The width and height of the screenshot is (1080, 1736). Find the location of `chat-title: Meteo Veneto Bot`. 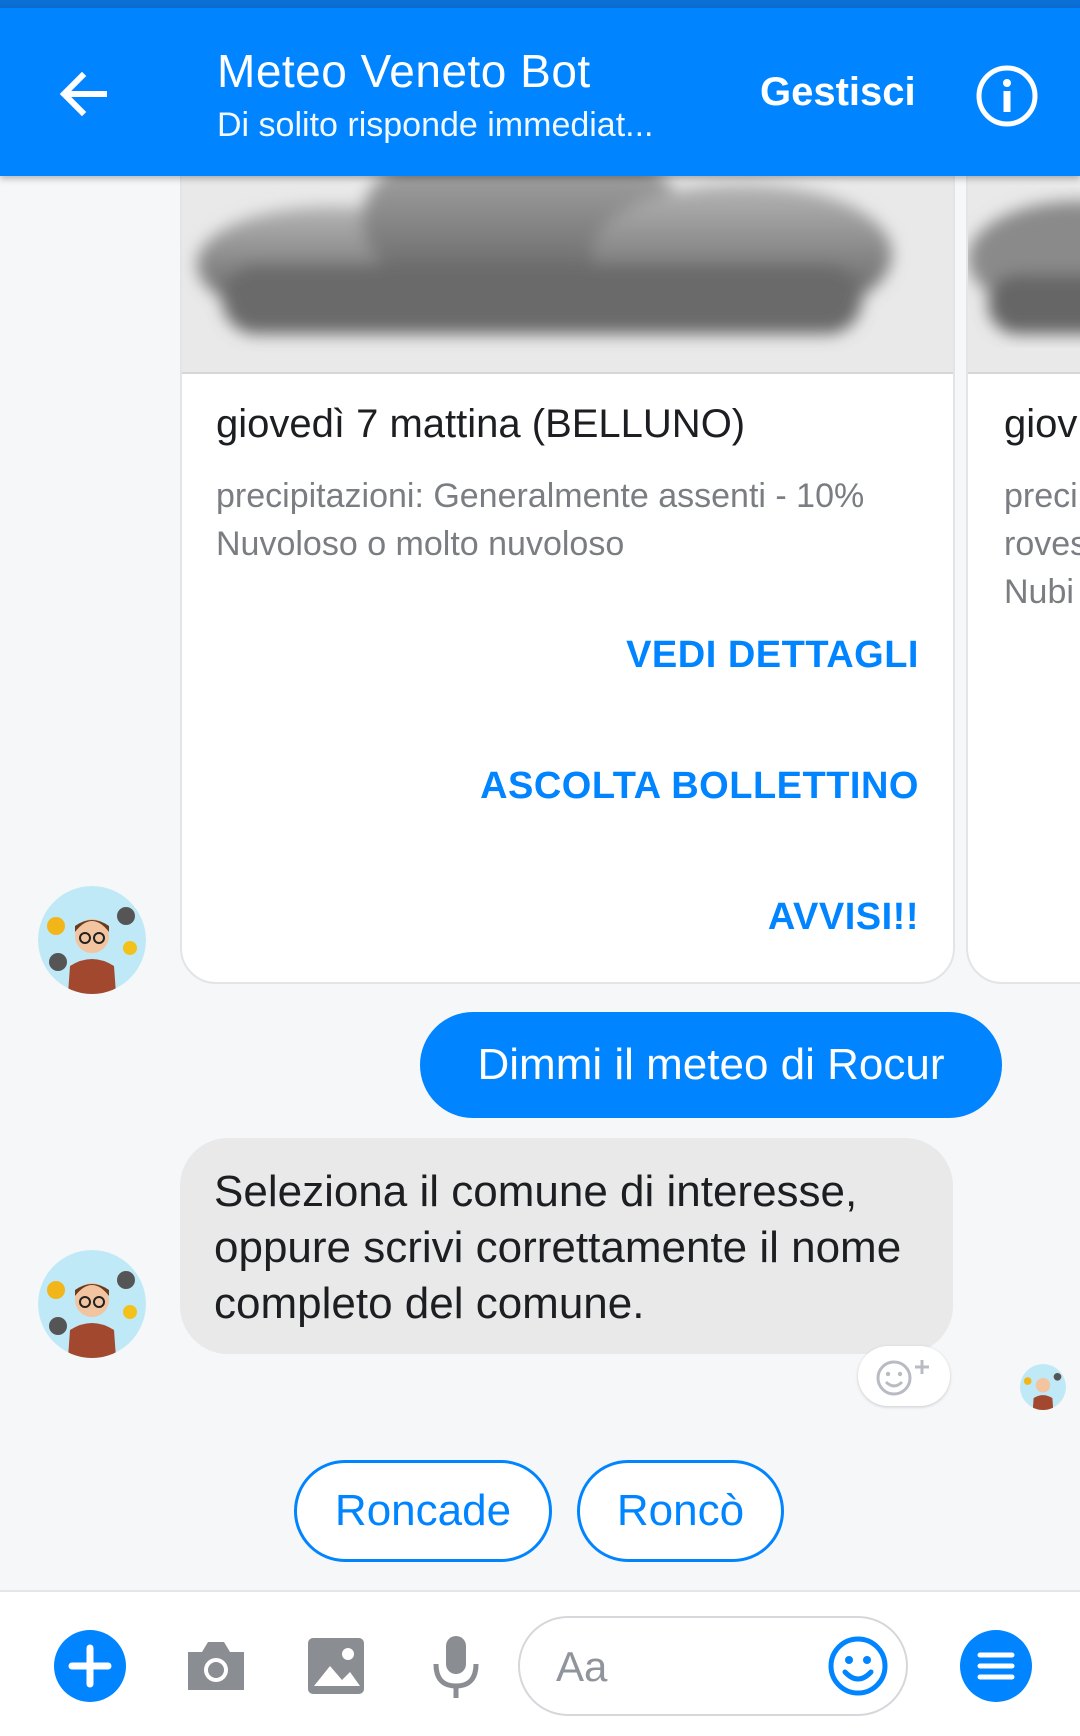

chat-title: Meteo Veneto Bot is located at coordinates (404, 71).